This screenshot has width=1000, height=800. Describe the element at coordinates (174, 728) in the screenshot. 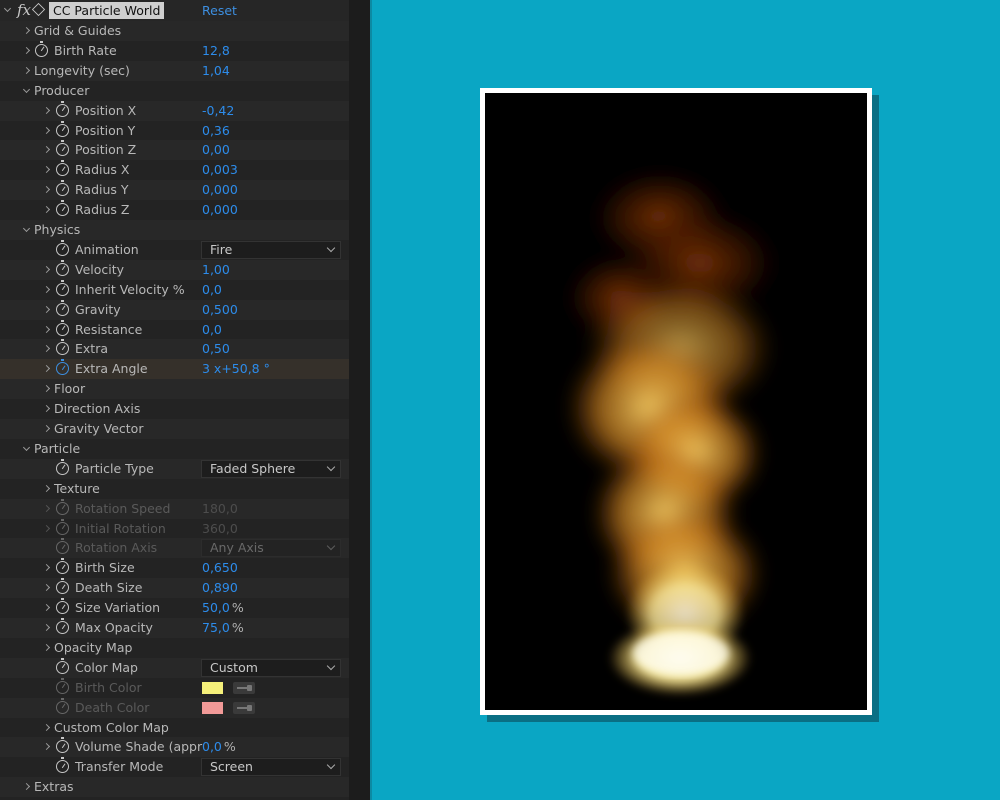

I see `property-row-custom-color-map: Custom Color Map` at that location.